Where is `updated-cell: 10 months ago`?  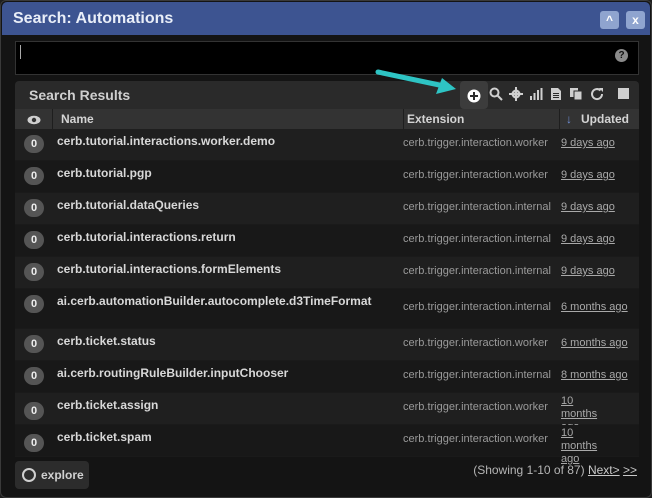 updated-cell: 10 months ago is located at coordinates (585, 446).